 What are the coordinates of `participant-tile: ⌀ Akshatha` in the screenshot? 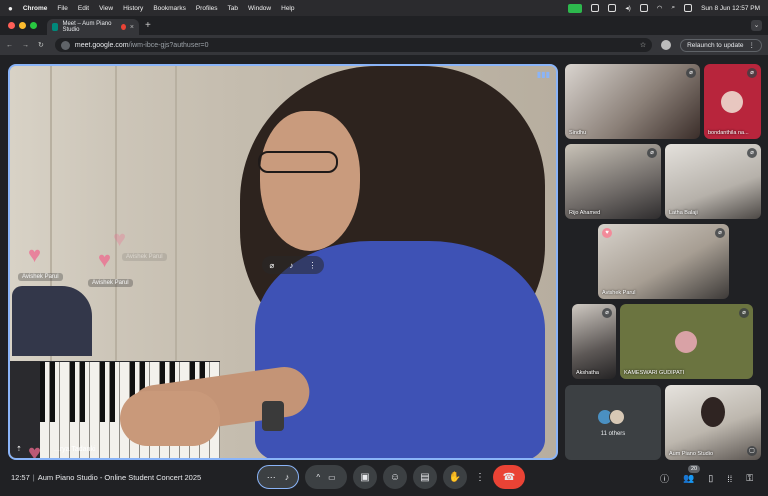 It's located at (594, 341).